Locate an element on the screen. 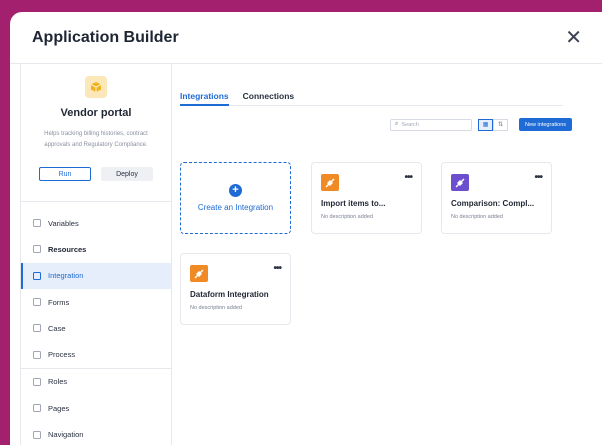  title-bar: Application Builder ✕ is located at coordinates (306, 38).